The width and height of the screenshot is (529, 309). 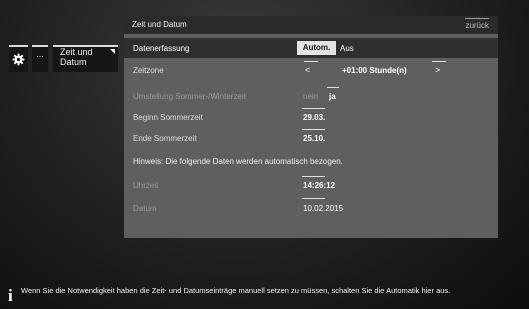 I want to click on page-title: Zeit und Datum, so click(x=159, y=24).